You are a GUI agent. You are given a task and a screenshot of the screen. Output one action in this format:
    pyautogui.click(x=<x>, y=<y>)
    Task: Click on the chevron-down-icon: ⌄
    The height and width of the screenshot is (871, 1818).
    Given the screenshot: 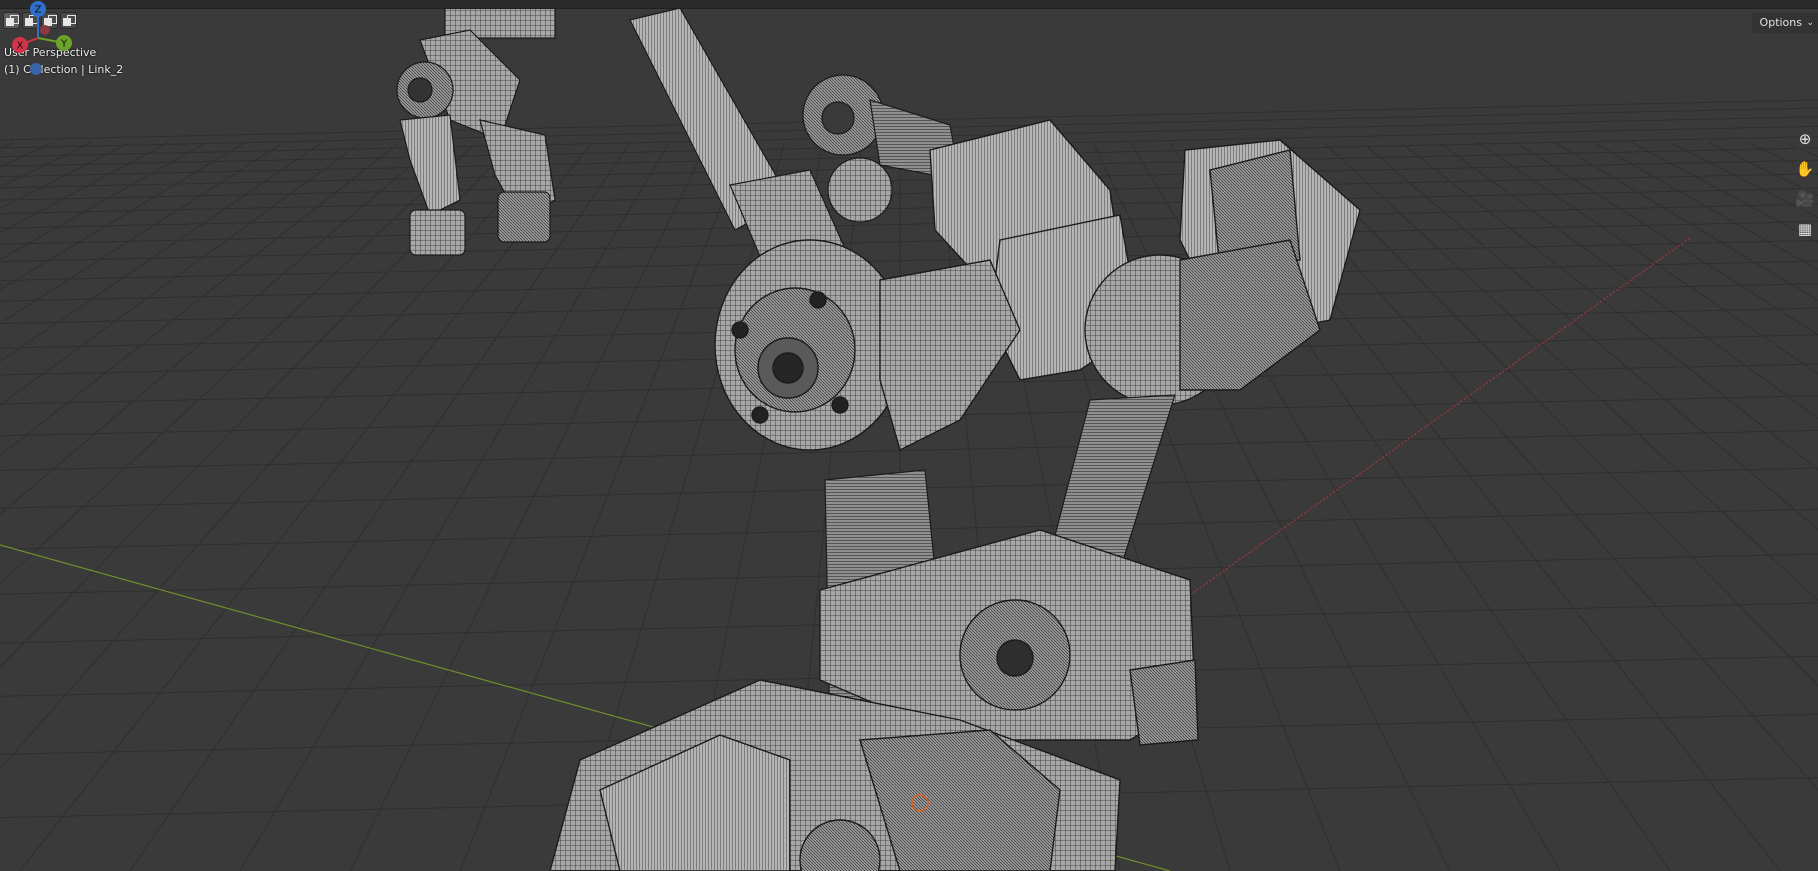 What is the action you would take?
    pyautogui.click(x=1810, y=23)
    